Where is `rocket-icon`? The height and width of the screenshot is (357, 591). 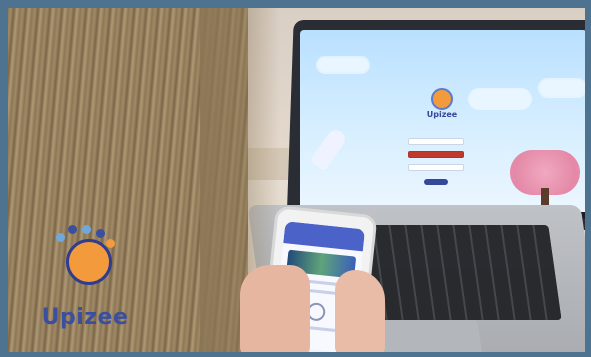
rocket-icon is located at coordinates (329, 149).